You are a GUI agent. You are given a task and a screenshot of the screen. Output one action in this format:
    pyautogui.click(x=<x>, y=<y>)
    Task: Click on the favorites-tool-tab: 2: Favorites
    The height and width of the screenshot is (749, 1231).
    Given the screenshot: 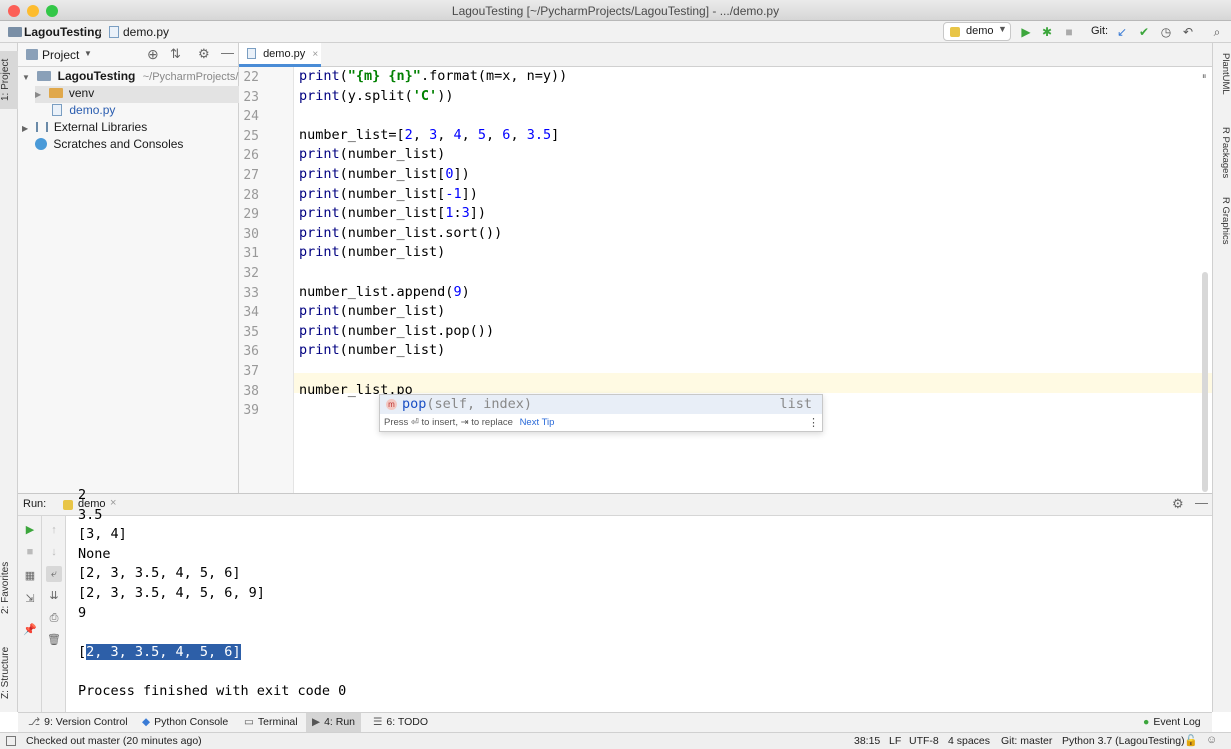 What is the action you would take?
    pyautogui.click(x=9, y=588)
    